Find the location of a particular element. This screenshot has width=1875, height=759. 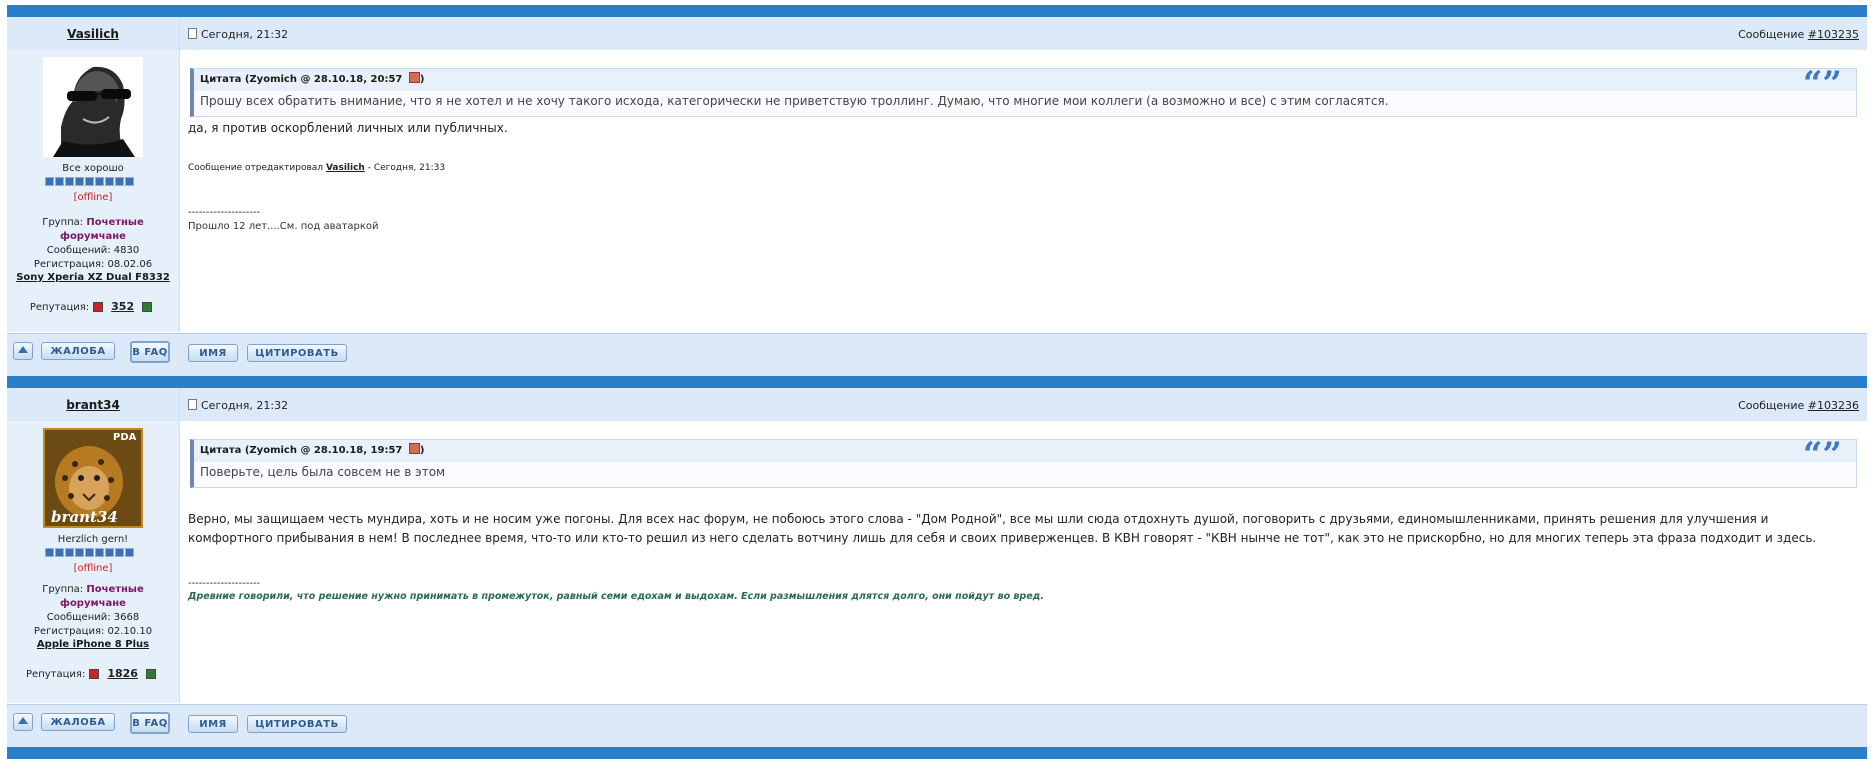

user-device: Apple iPhone 8 Plus is located at coordinates (93, 644).